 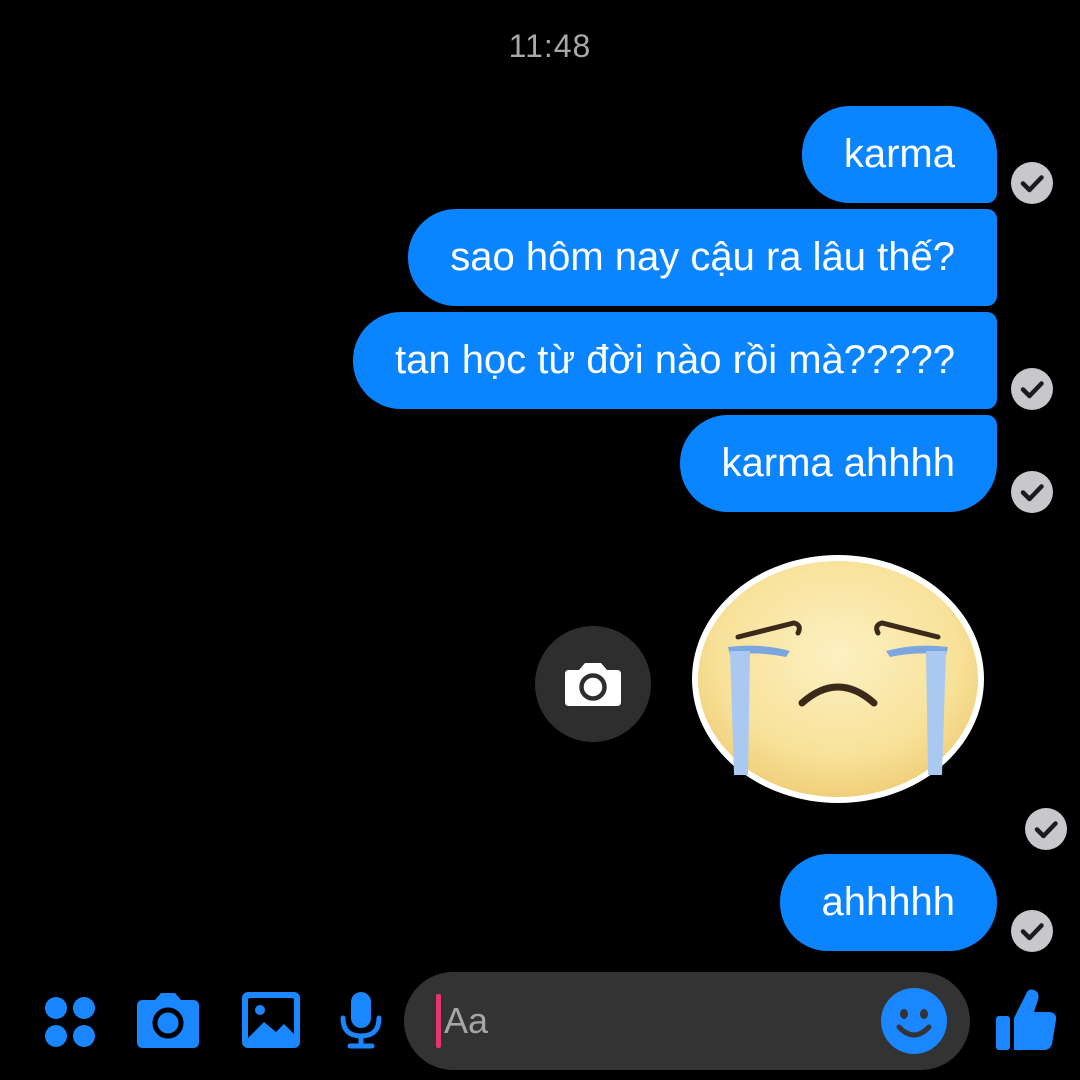 What do you see at coordinates (466, 1020) in the screenshot?
I see `message-input-placeholder: Aa` at bounding box center [466, 1020].